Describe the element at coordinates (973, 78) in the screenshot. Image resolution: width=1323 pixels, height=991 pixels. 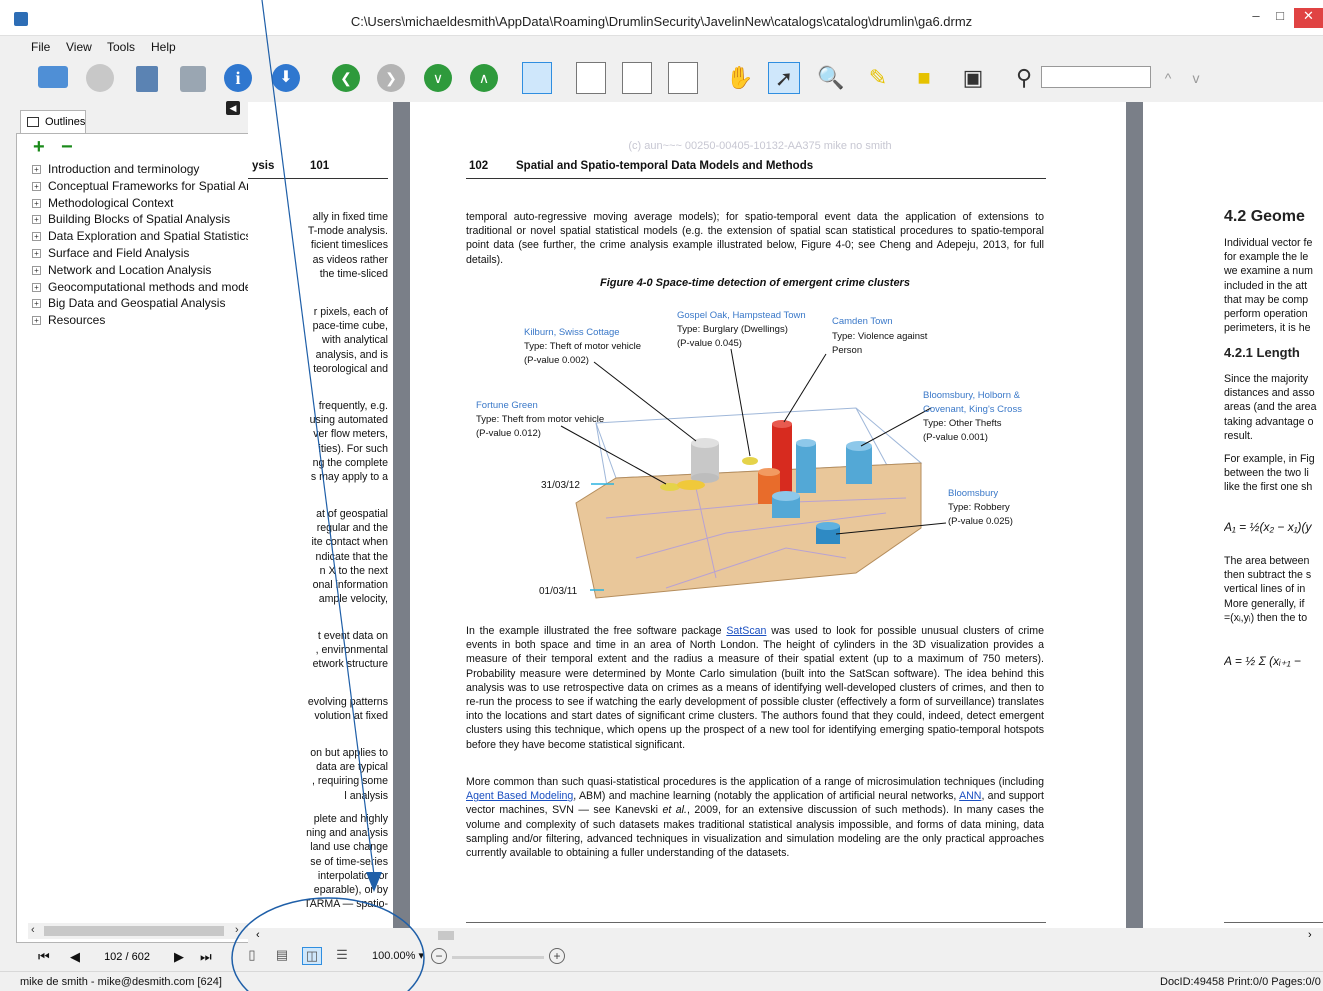
I see `presentation-icon: ▣` at that location.